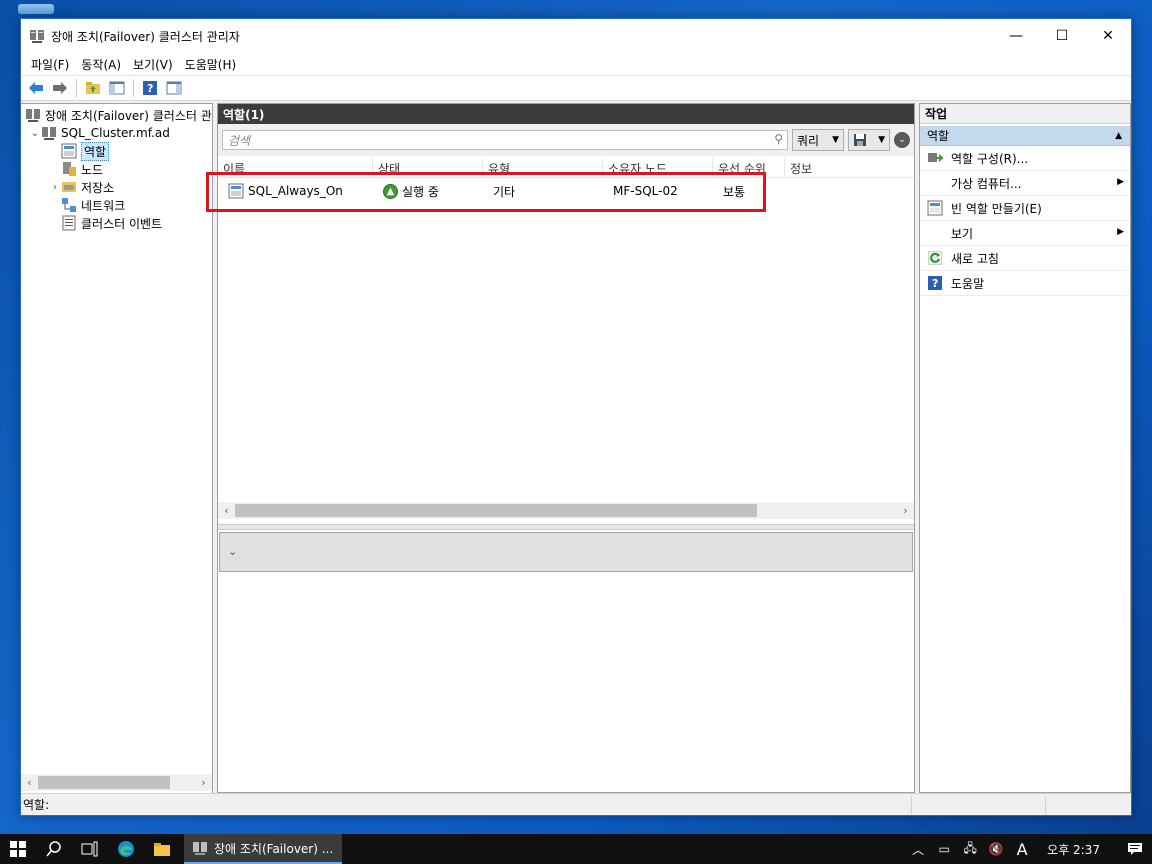  I want to click on show-hide-action-pane-button, so click(174, 88).